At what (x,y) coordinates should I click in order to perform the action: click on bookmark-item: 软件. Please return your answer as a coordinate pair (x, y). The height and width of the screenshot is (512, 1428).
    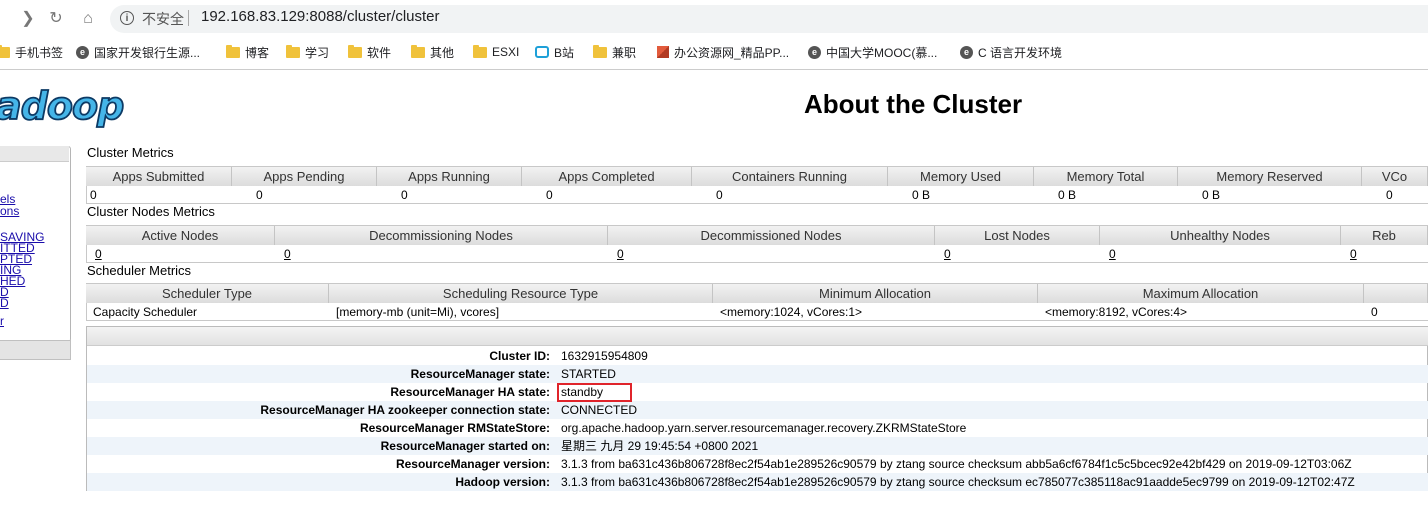
    Looking at the image, I should click on (369, 52).